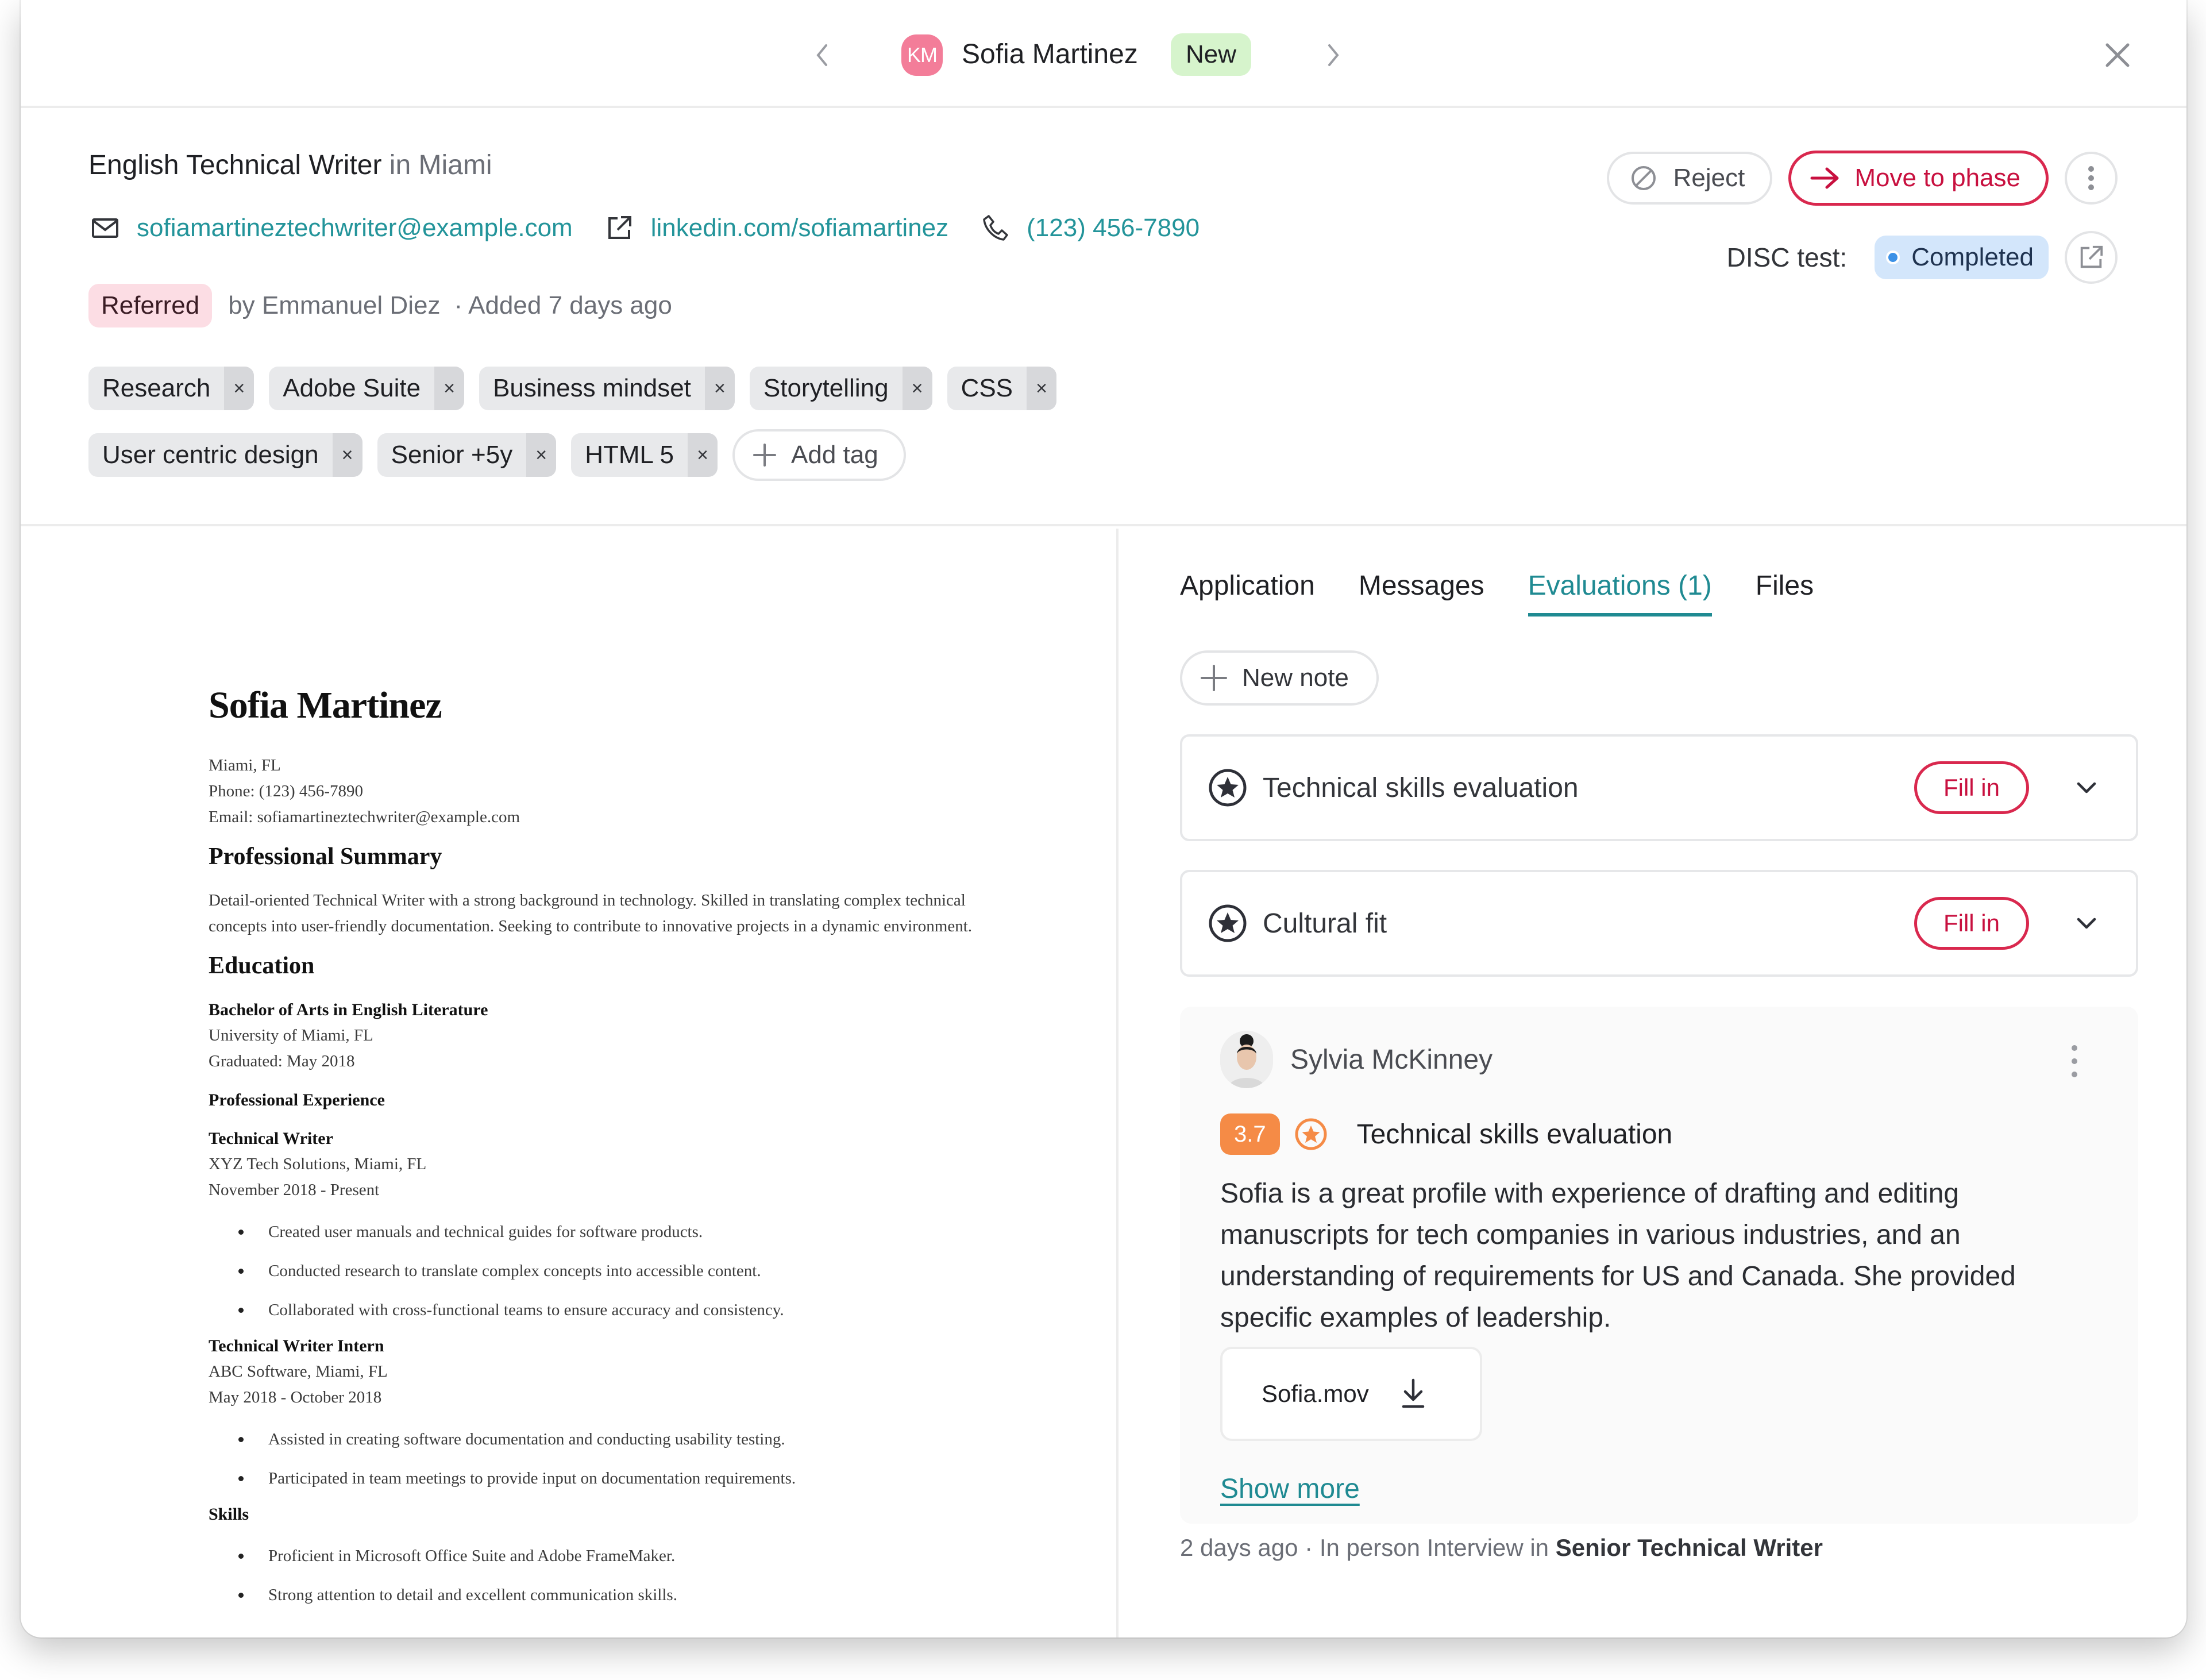 This screenshot has width=2206, height=1680. Describe the element at coordinates (1250, 1134) in the screenshot. I see `score-badge: 3.7` at that location.